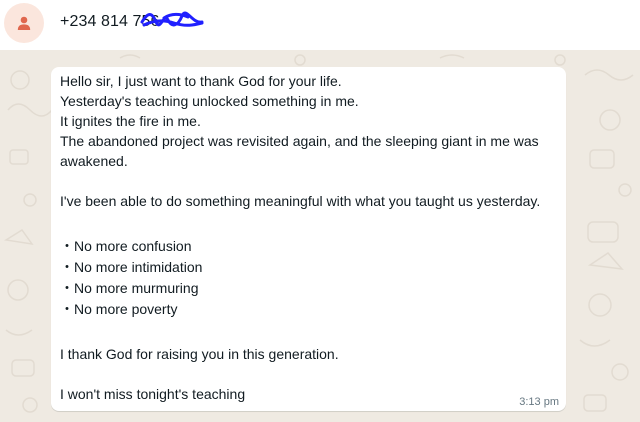 This screenshot has height=422, width=640. Describe the element at coordinates (320, 25) in the screenshot. I see `chat-header: +234 814 756` at that location.